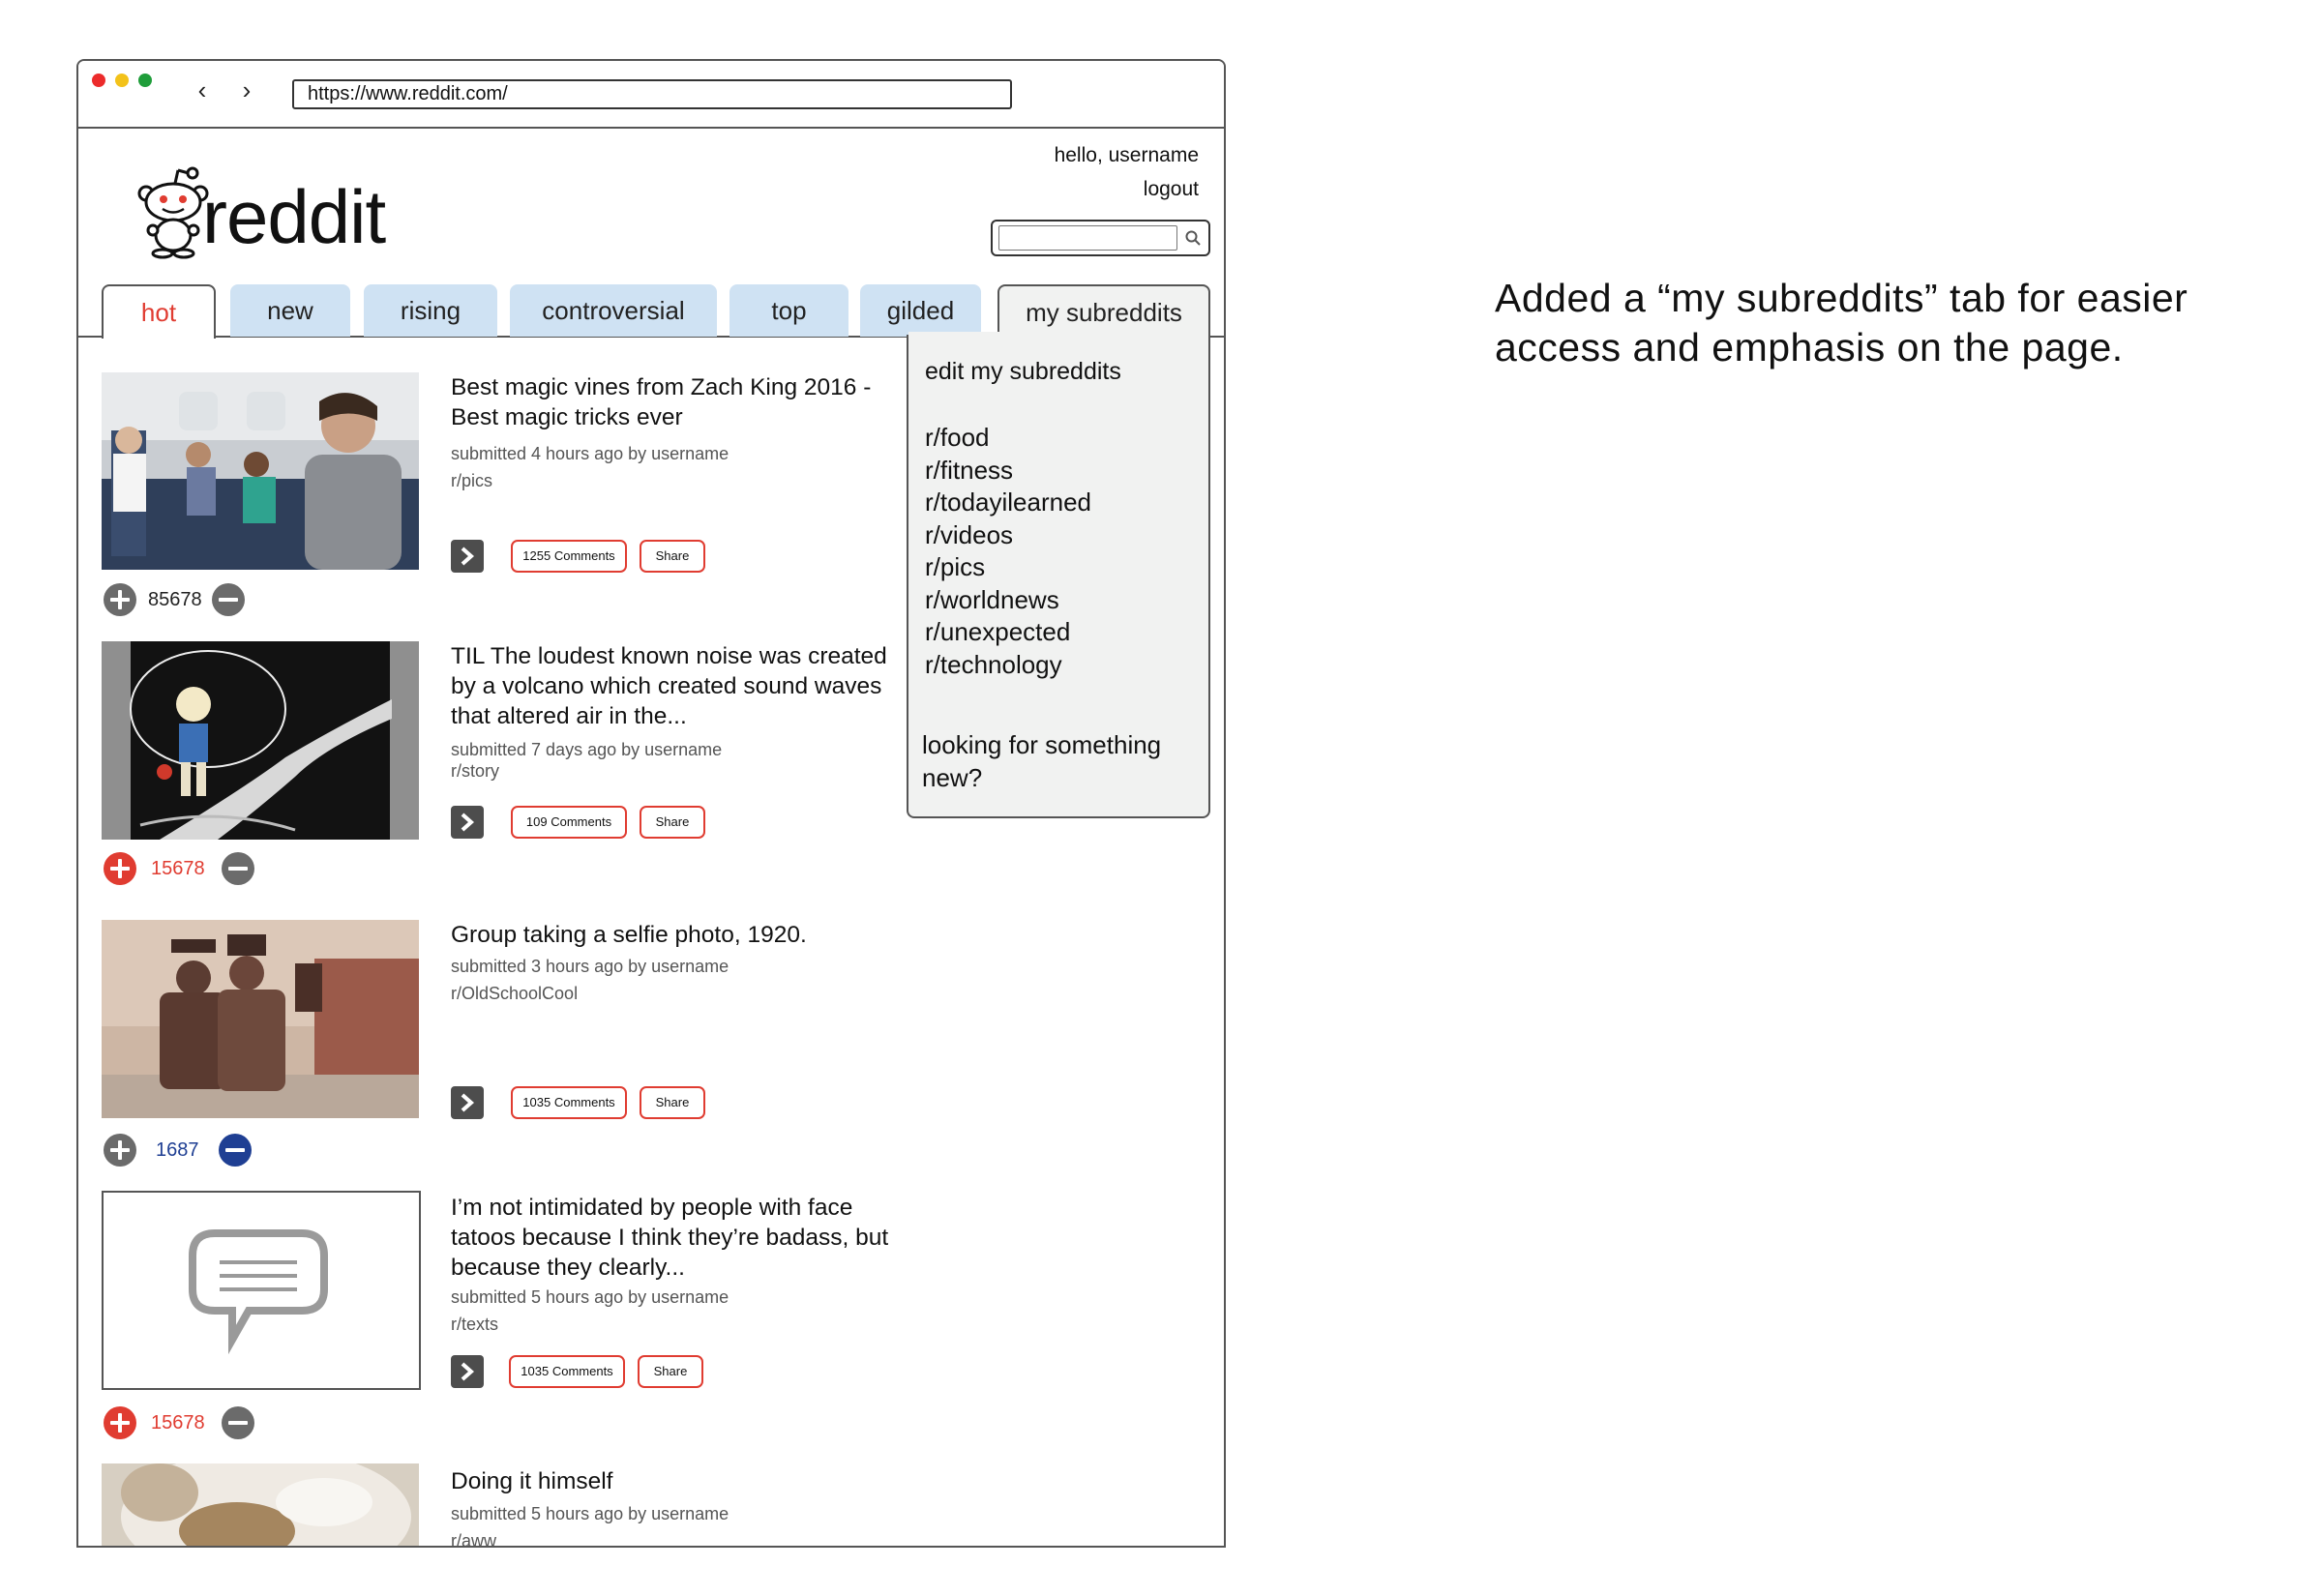 This screenshot has width=2322, height=1596. I want to click on logout-link: logout, so click(1171, 189).